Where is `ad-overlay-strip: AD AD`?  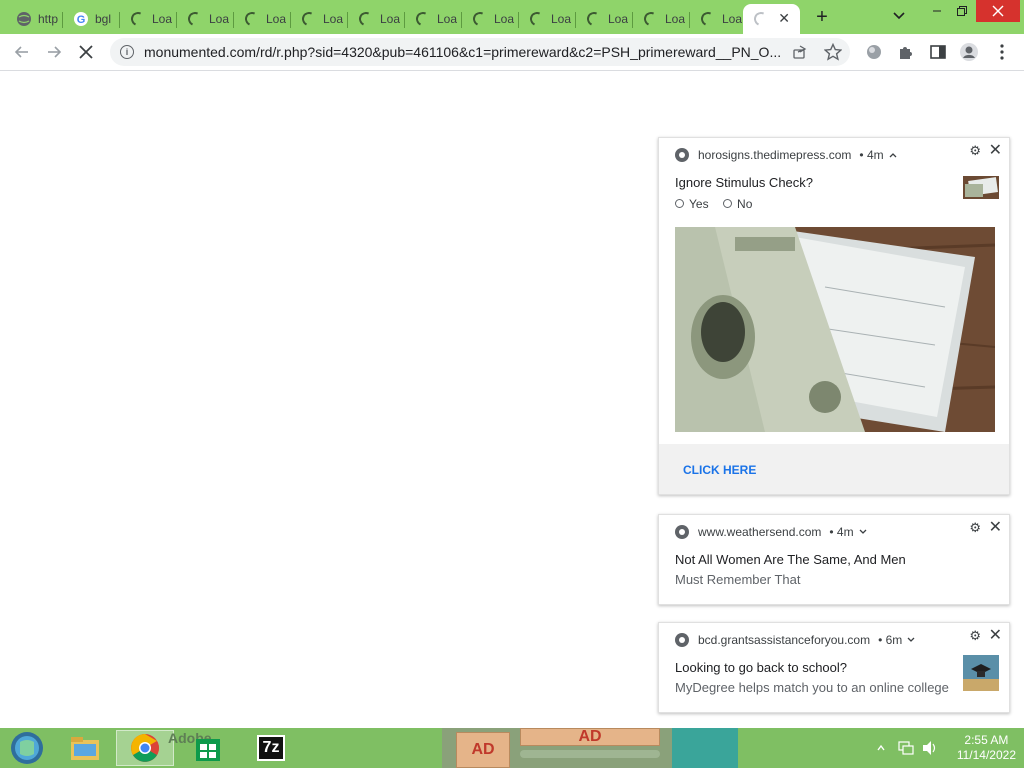 ad-overlay-strip: AD AD is located at coordinates (590, 748).